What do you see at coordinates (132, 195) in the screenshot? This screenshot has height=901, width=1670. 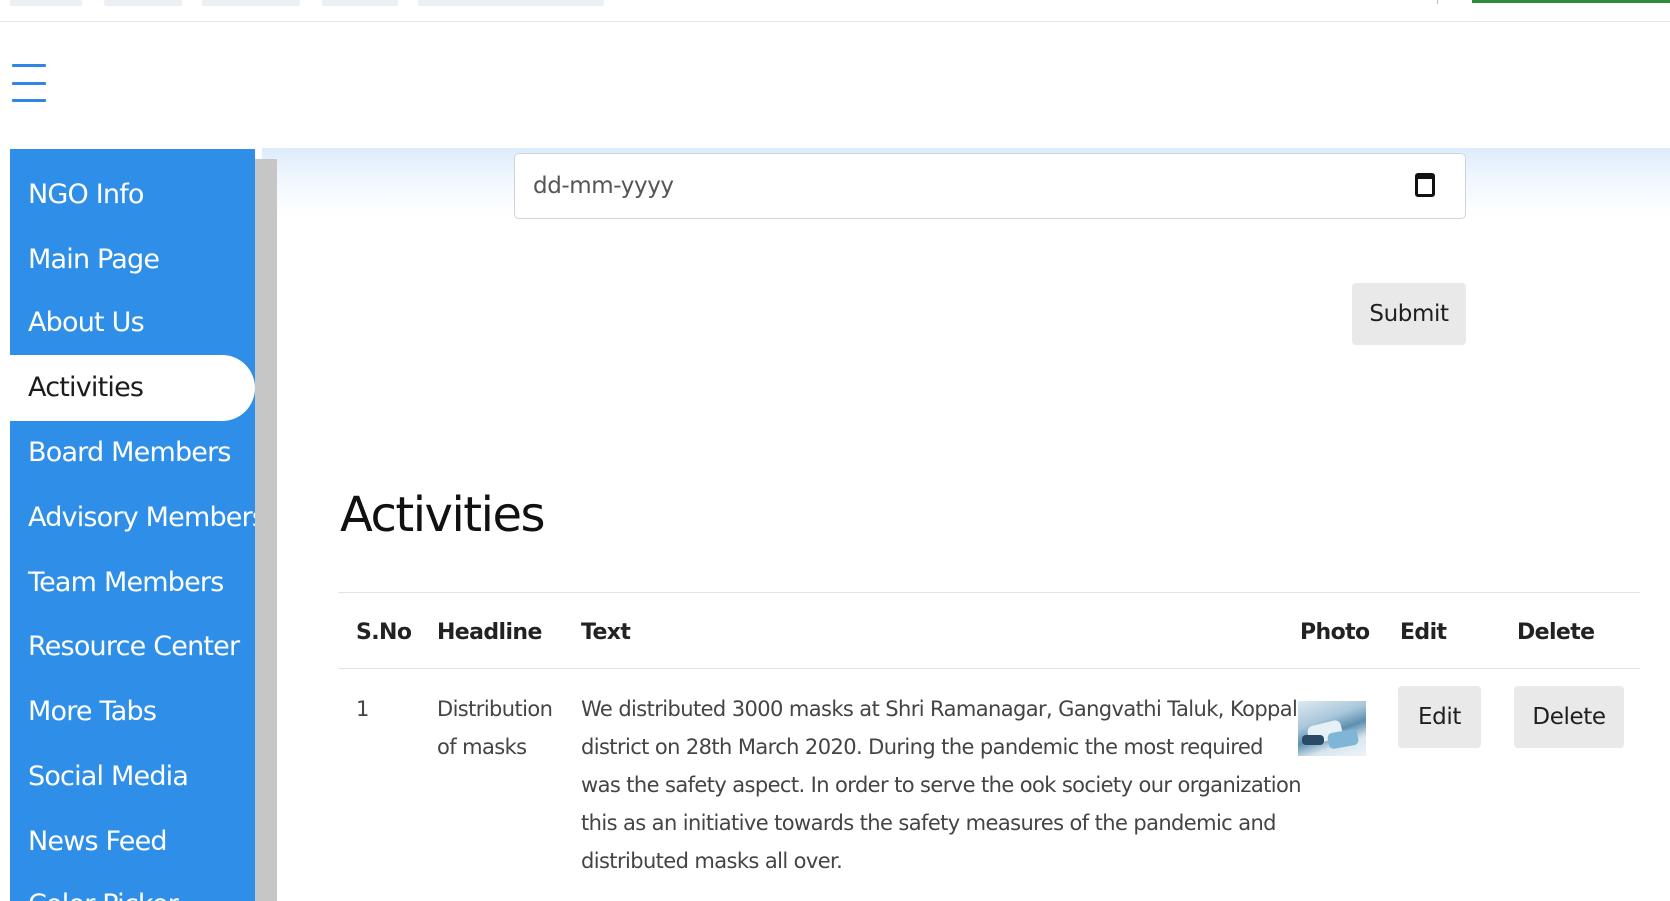 I see `sidebar-item-ngo-info: NGO Info` at bounding box center [132, 195].